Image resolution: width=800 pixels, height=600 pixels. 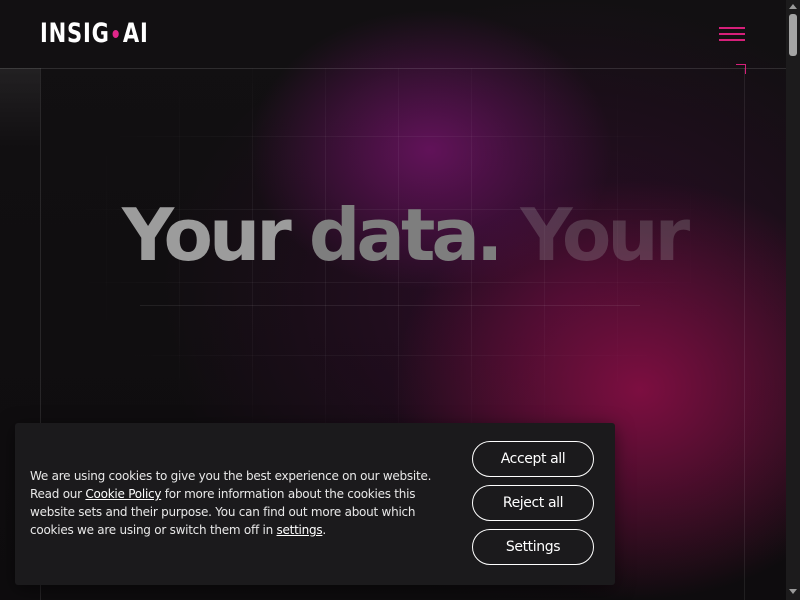 I want to click on hero-headline: Your data. Your, so click(x=406, y=235).